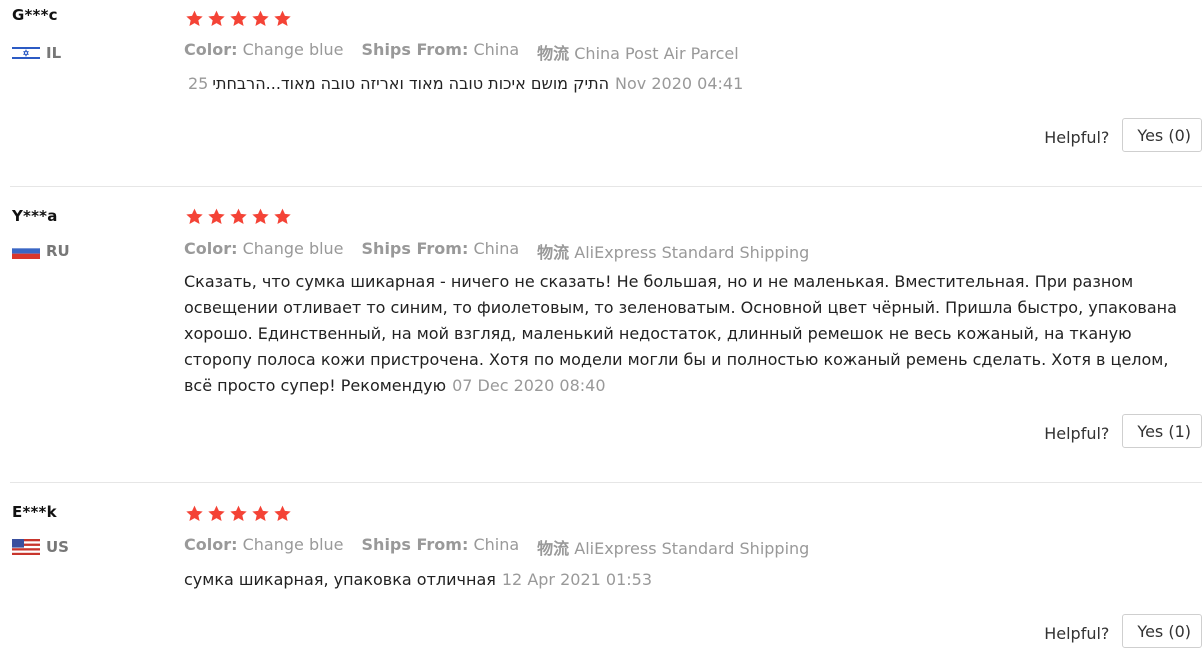  I want to click on reviewer-name: E***k, so click(34, 512).